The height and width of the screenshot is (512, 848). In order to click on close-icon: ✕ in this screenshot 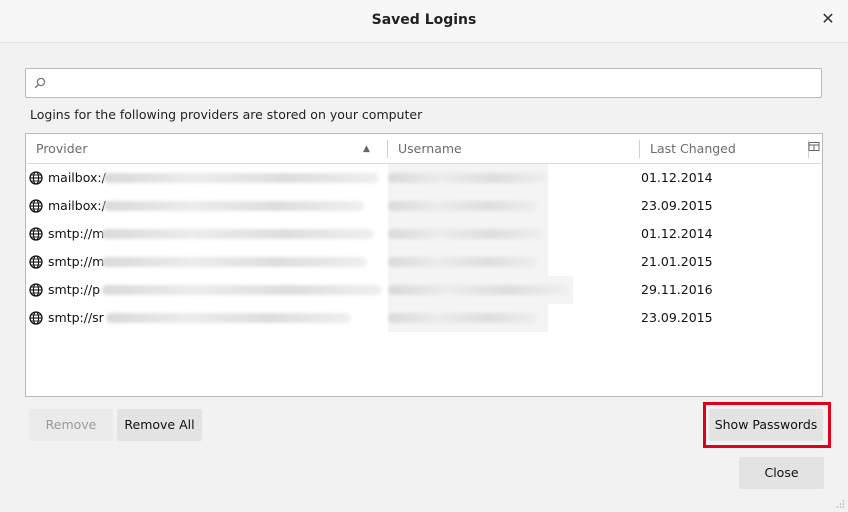, I will do `click(828, 19)`.